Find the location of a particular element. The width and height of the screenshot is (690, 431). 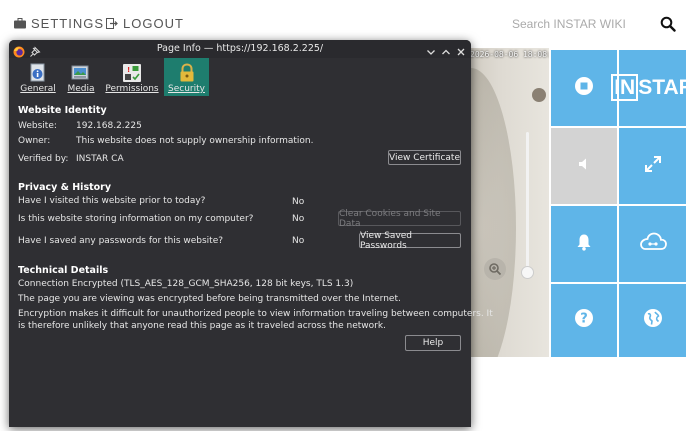

help-button: Help is located at coordinates (433, 343).